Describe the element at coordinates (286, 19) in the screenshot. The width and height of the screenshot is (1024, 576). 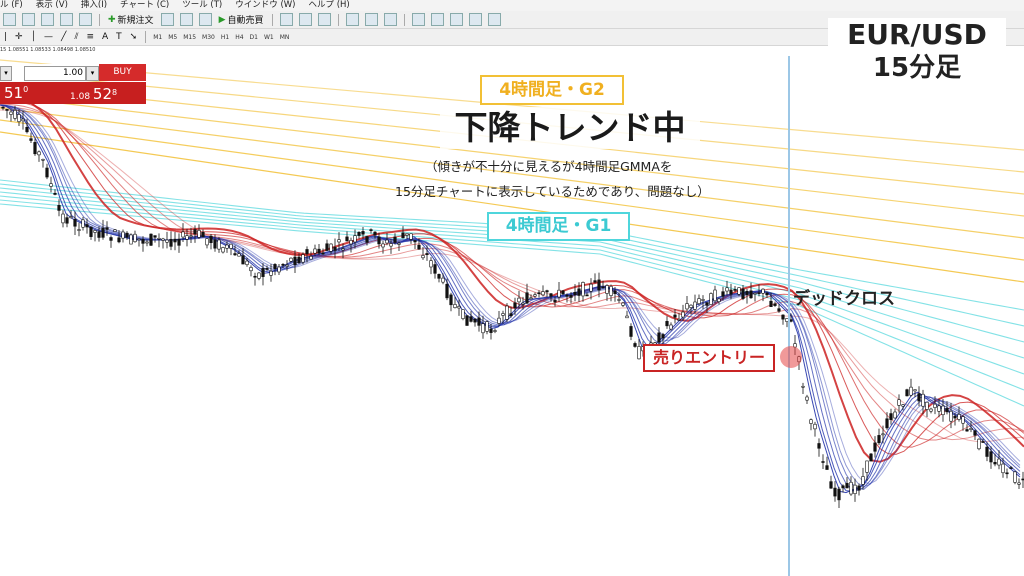
I see `bar-chart-icon` at that location.